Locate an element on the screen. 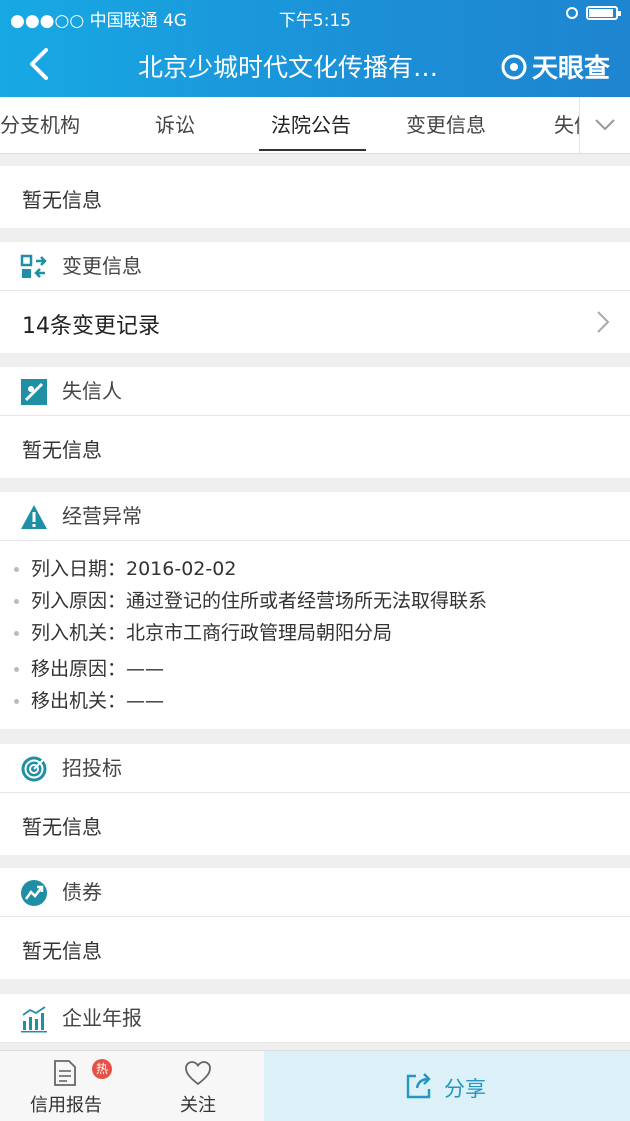 The image size is (630, 1121). heart-icon is located at coordinates (198, 1073).